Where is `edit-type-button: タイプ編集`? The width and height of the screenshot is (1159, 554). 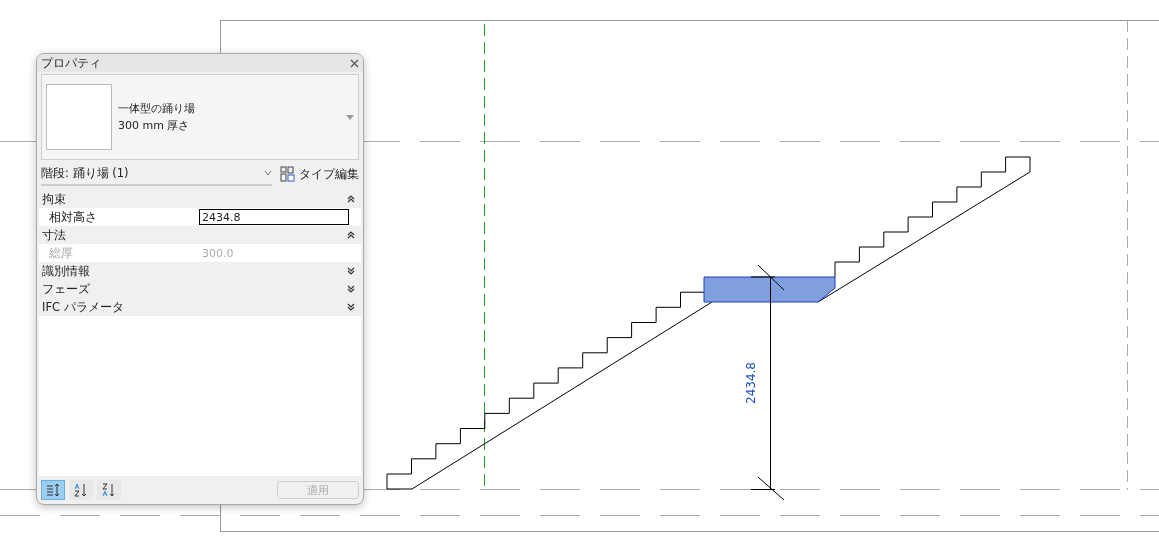 edit-type-button: タイプ編集 is located at coordinates (329, 174).